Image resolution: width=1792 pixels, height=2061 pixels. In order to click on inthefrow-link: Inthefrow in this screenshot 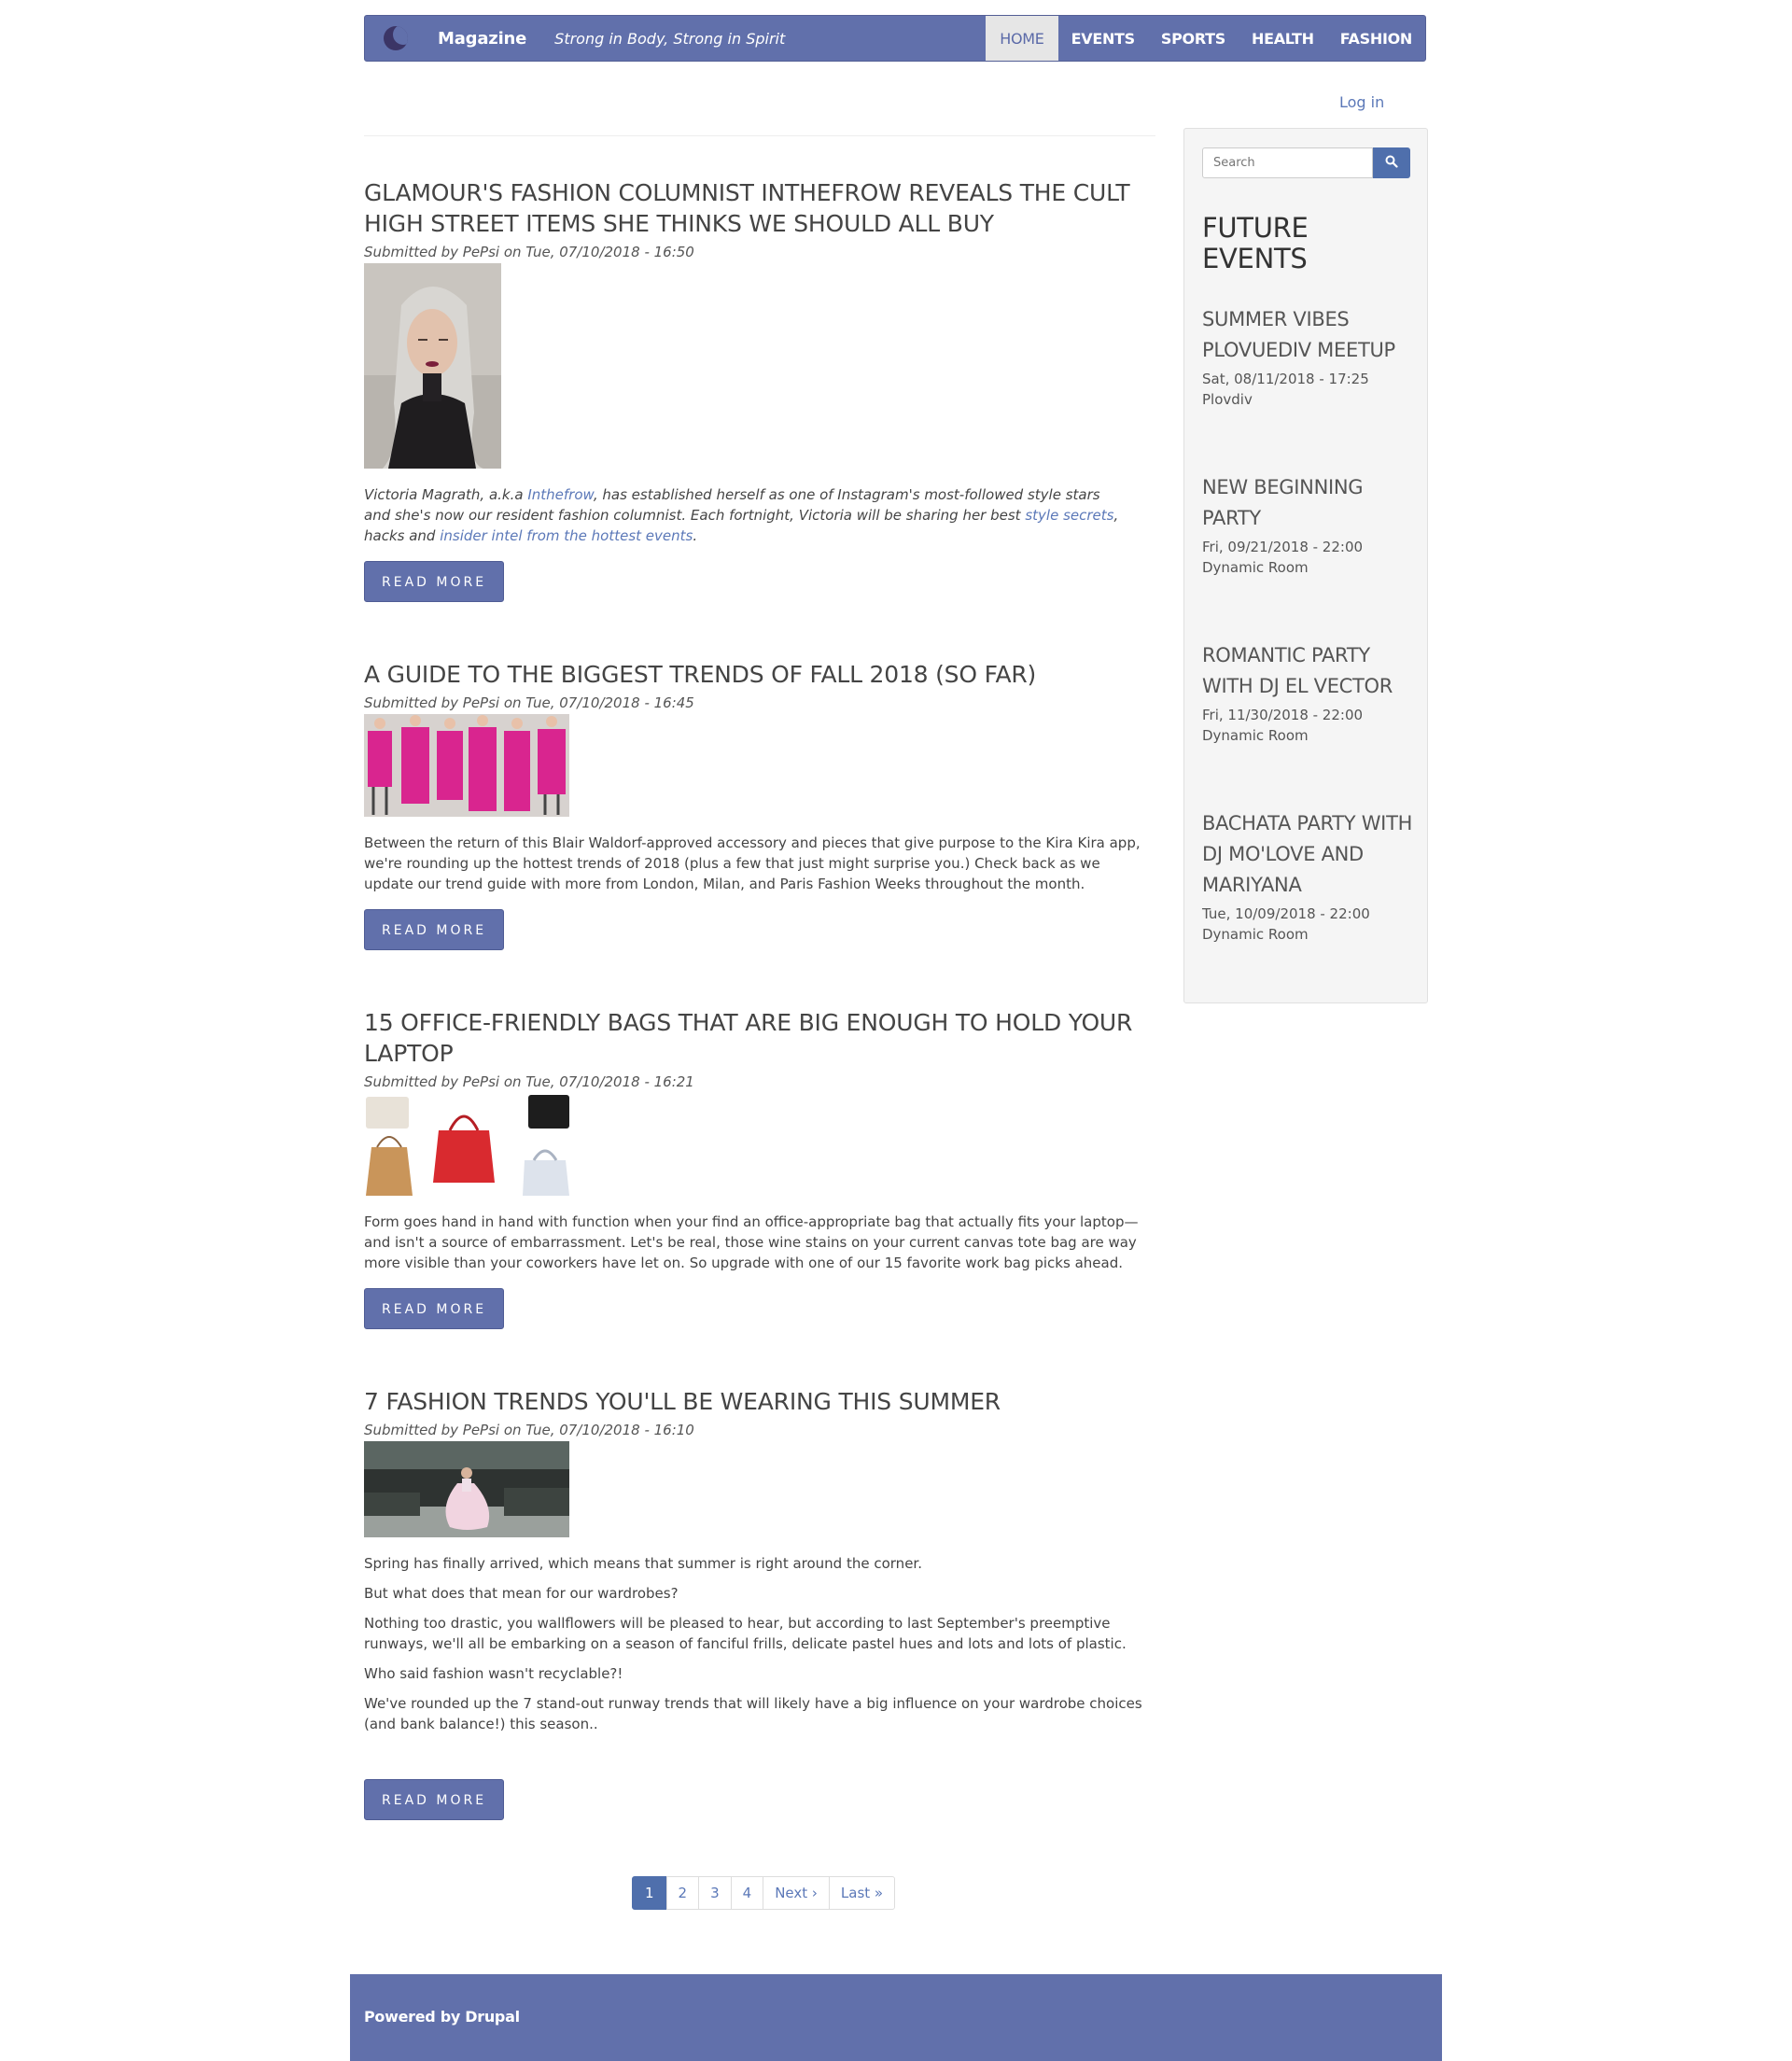, I will do `click(560, 495)`.